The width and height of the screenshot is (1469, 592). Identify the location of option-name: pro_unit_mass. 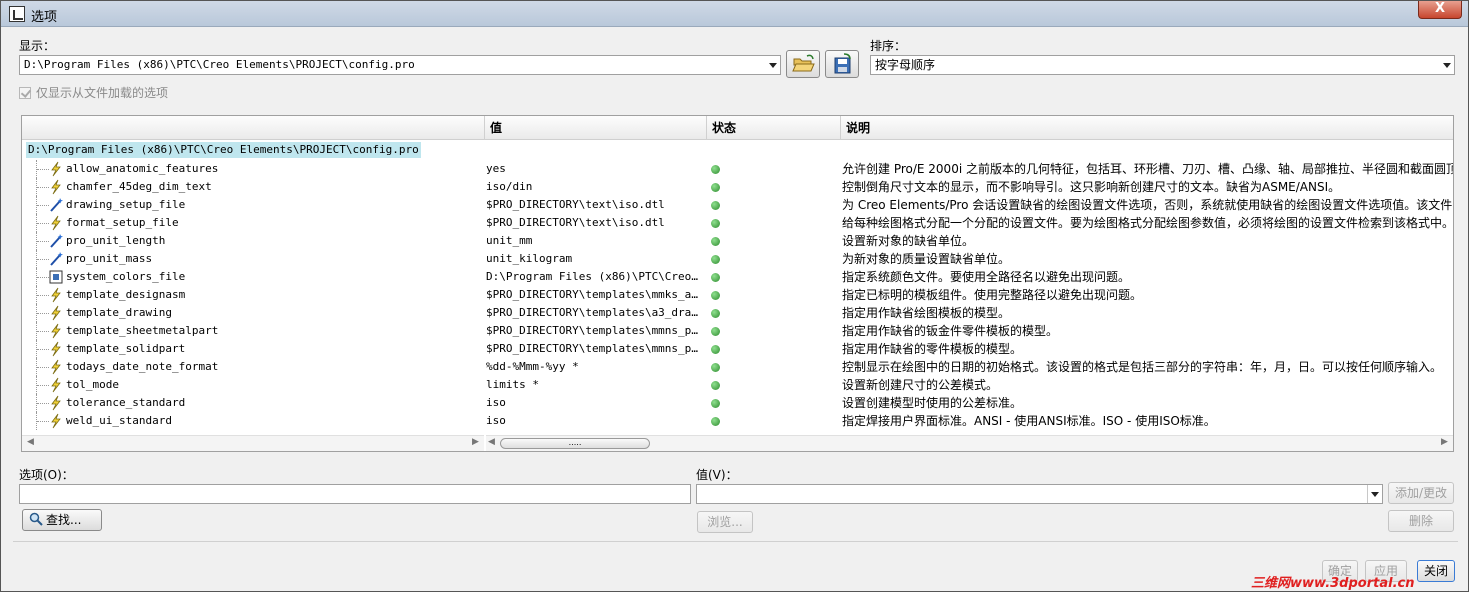
(109, 258).